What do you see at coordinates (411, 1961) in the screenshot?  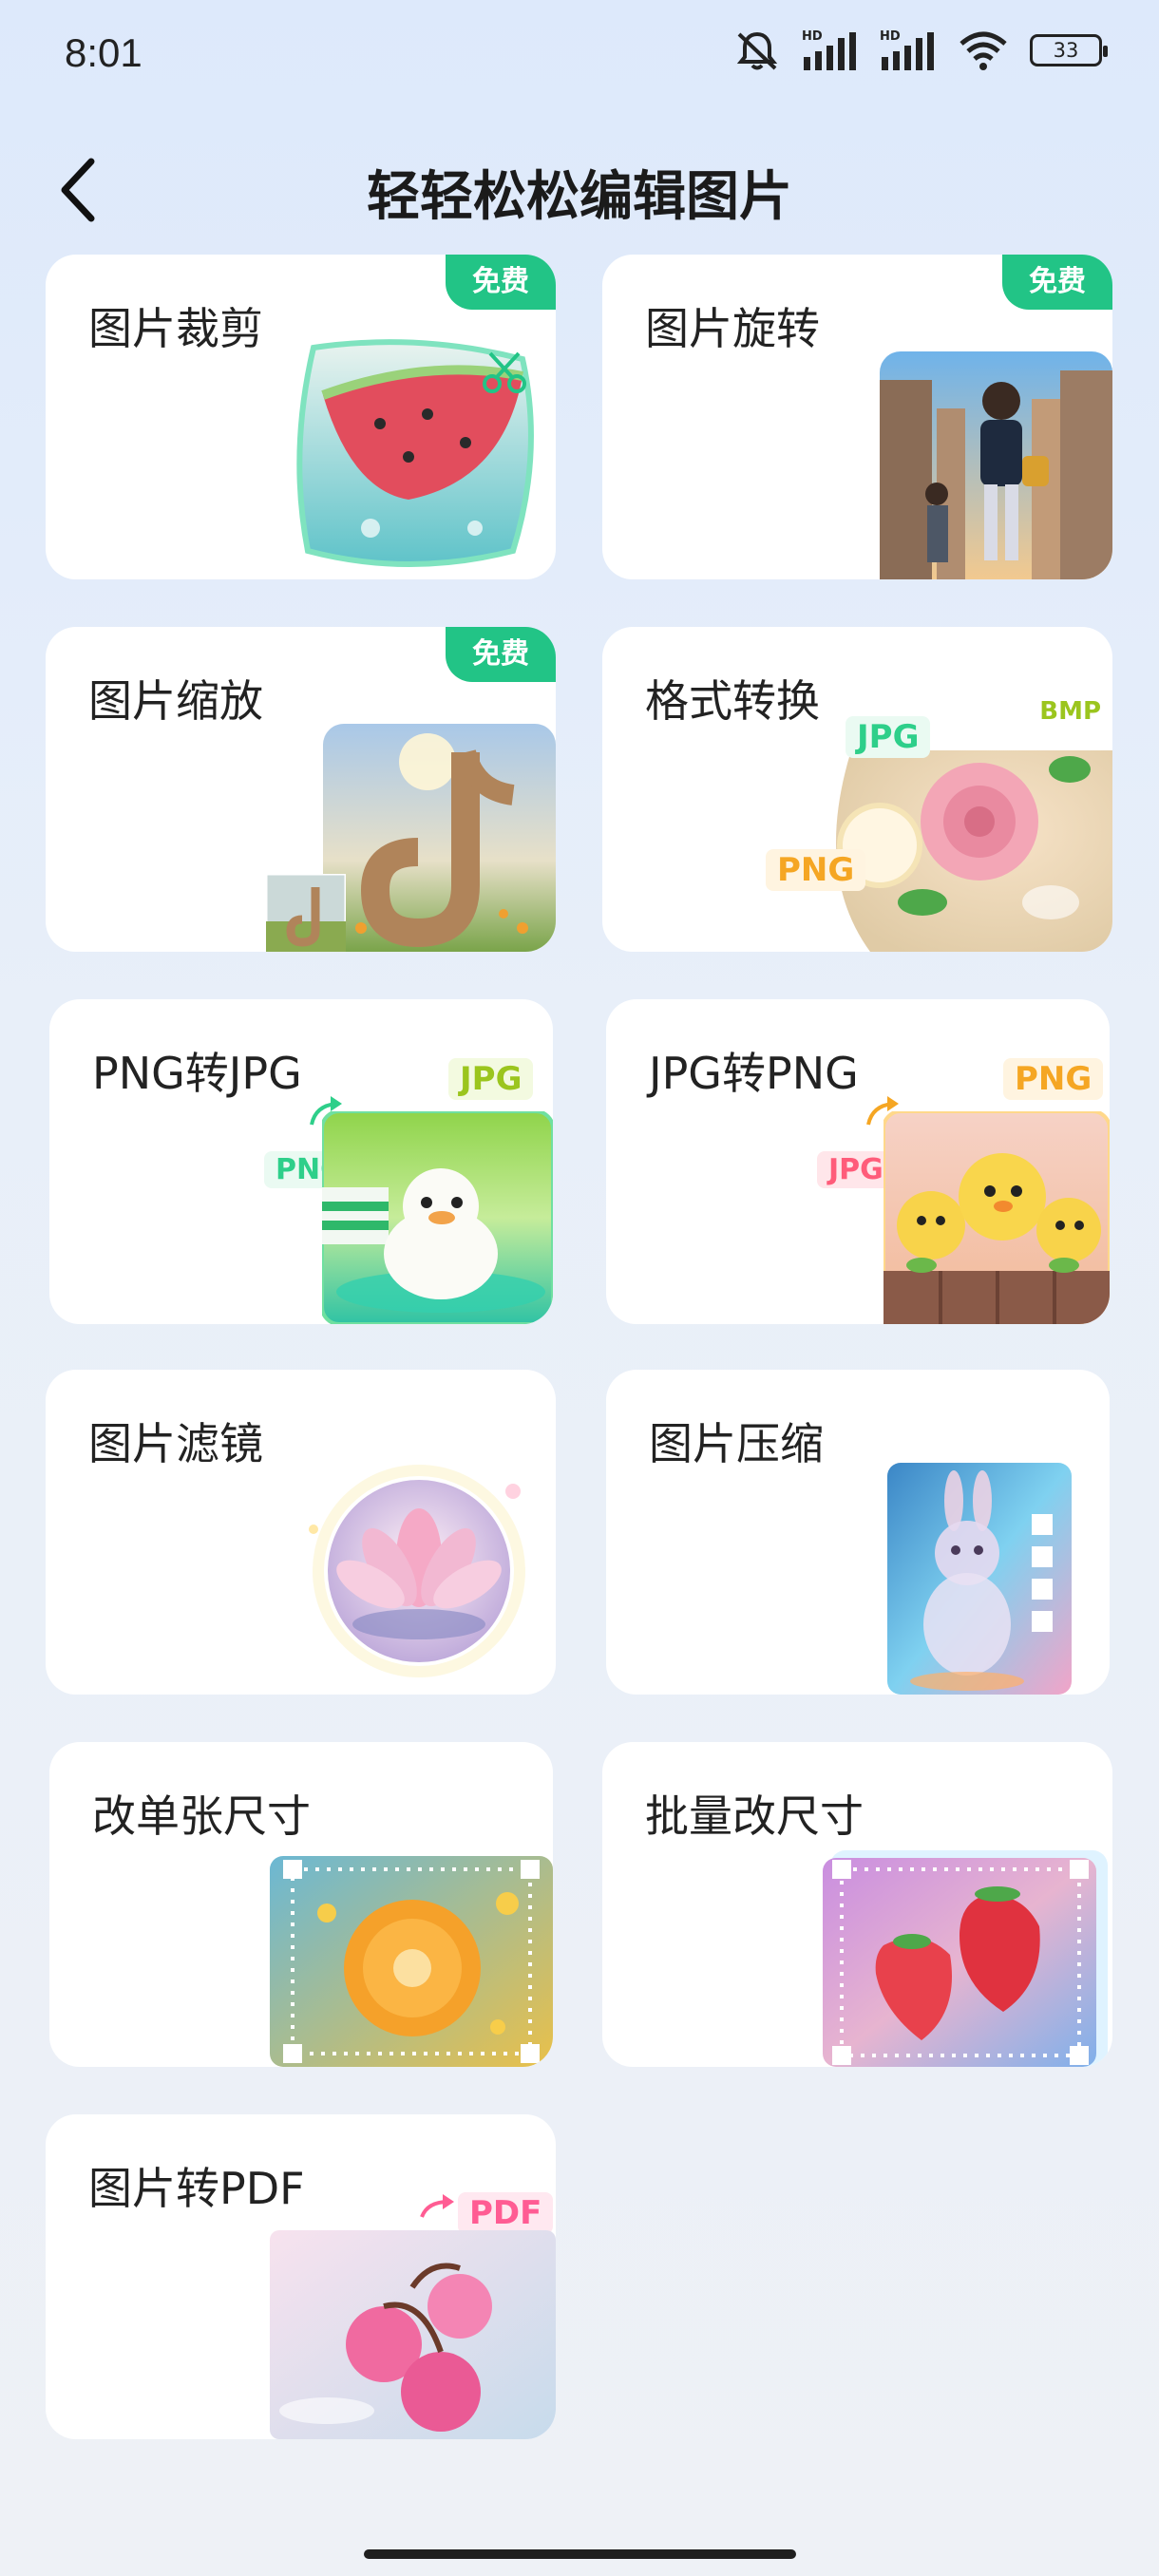 I see `orange-splash-image` at bounding box center [411, 1961].